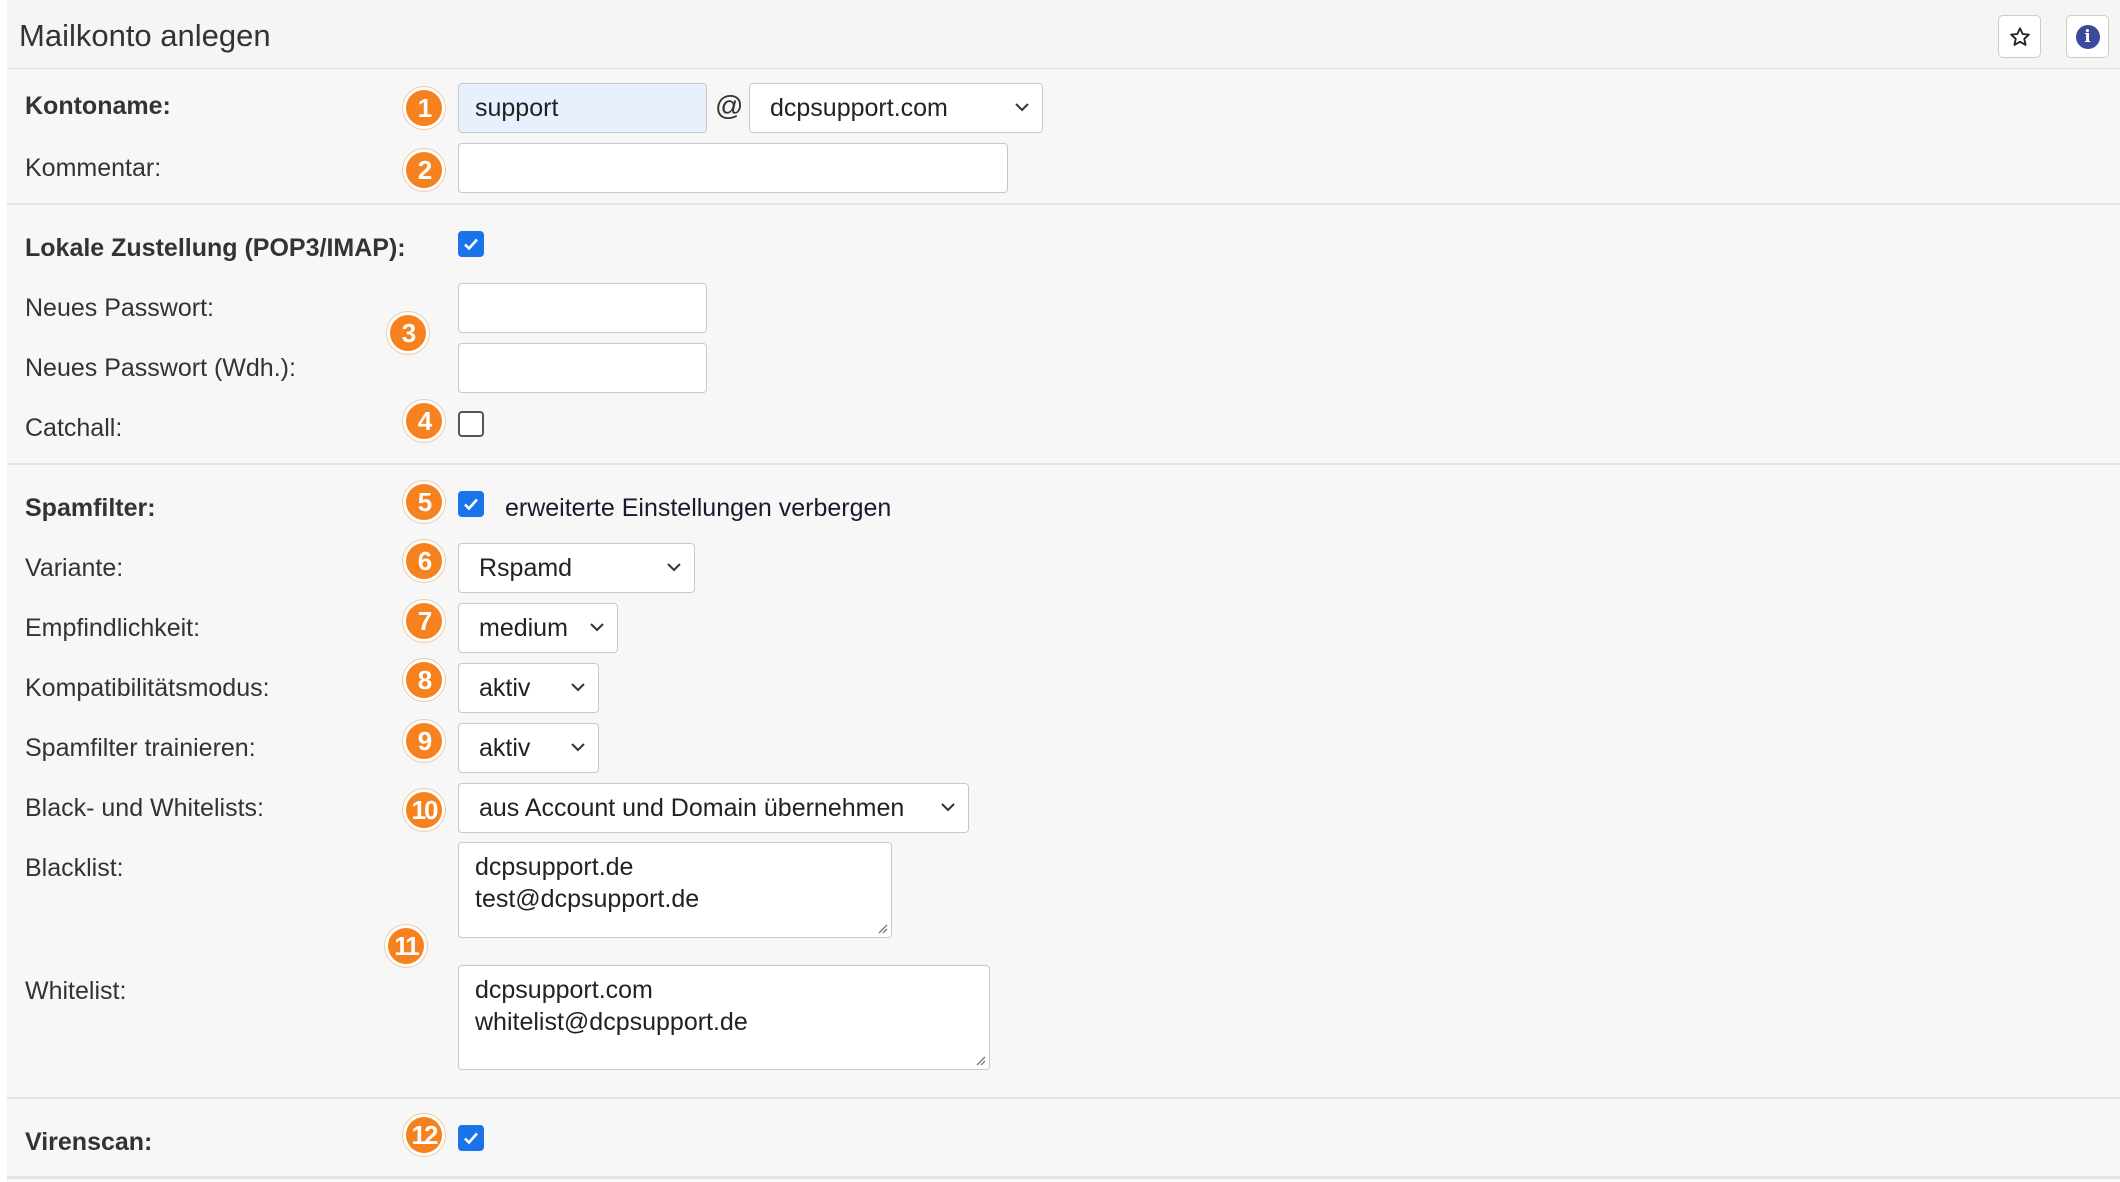 This screenshot has width=2120, height=1182. What do you see at coordinates (729, 105) in the screenshot?
I see `at-sign: @` at bounding box center [729, 105].